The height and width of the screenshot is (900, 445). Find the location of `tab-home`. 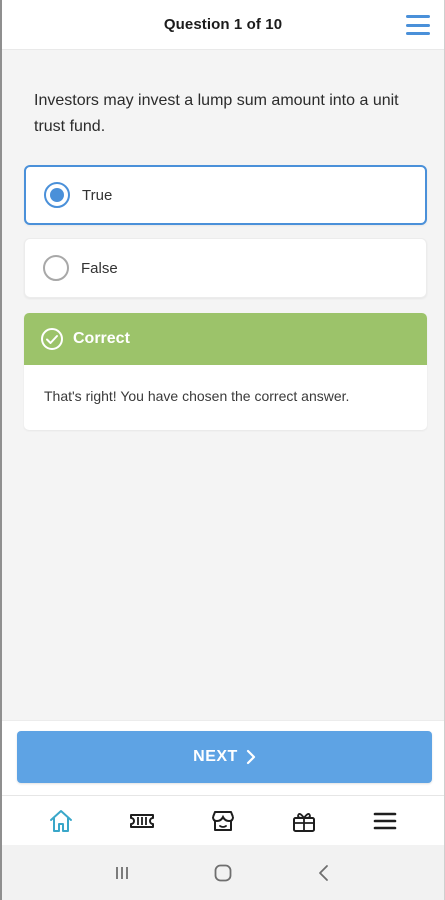

tab-home is located at coordinates (61, 821).